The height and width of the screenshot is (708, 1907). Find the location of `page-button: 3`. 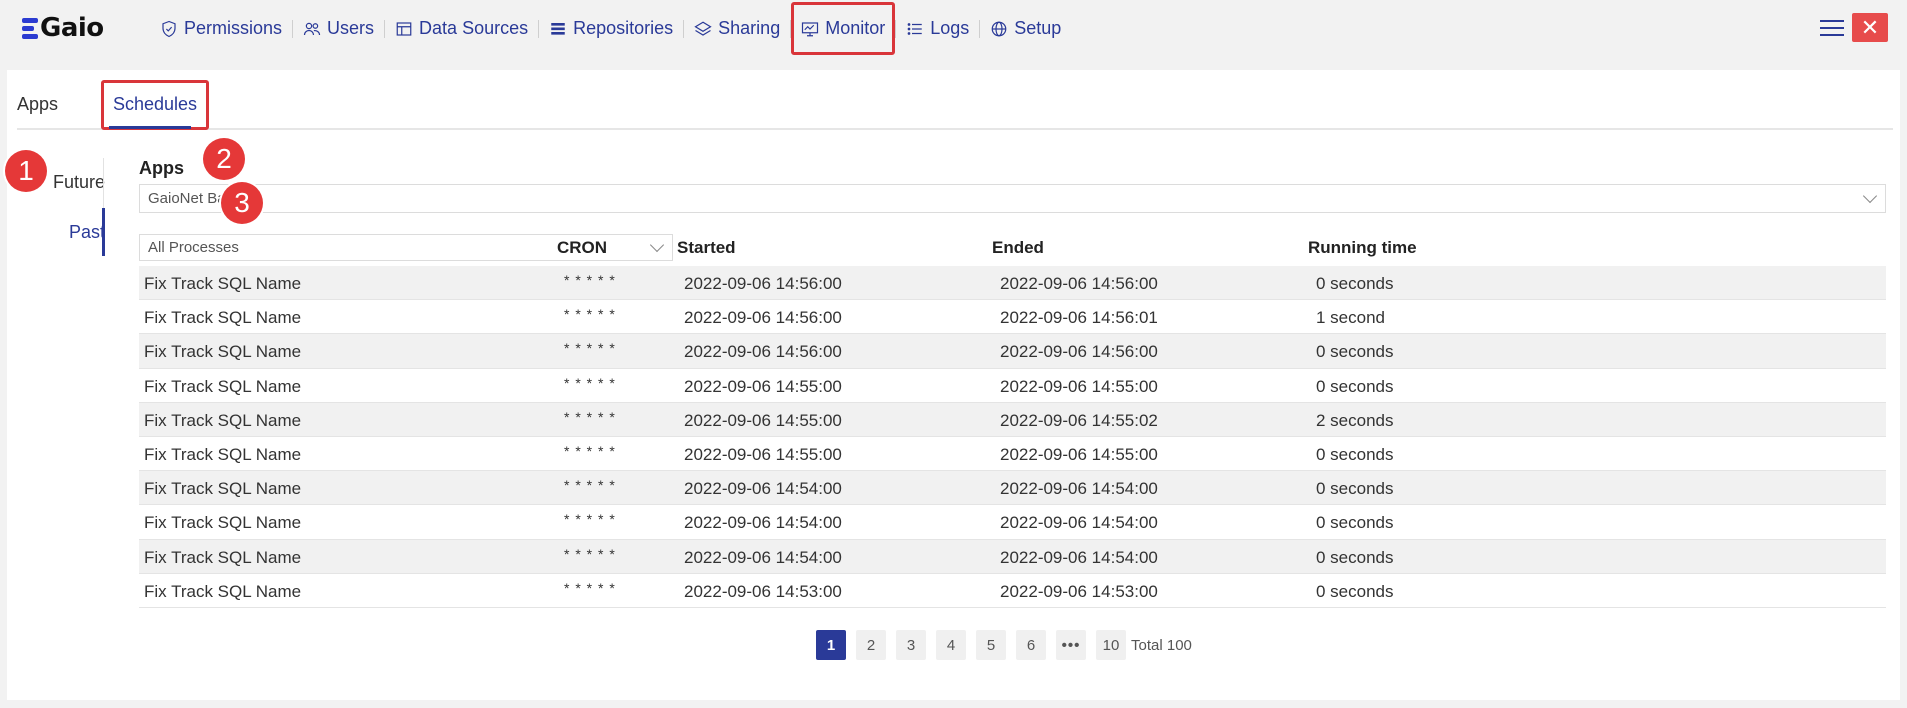

page-button: 3 is located at coordinates (911, 645).